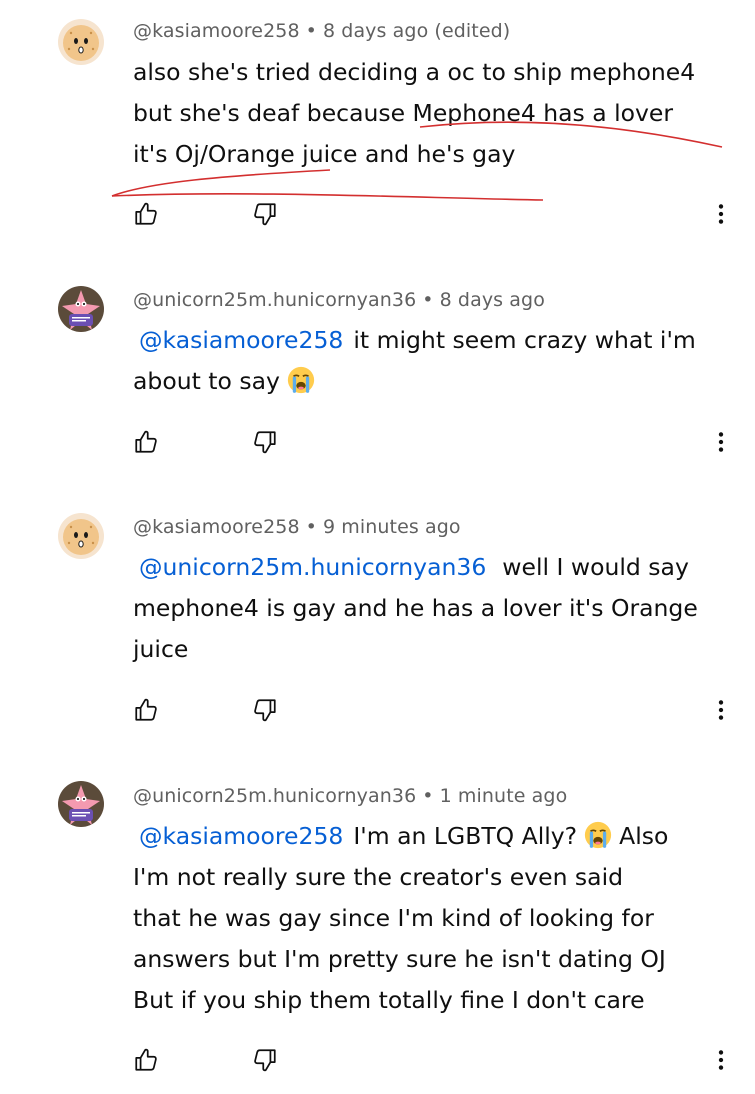 The image size is (755, 1094). I want to click on comment-meta: @unicorn25m.hunicornyan36 • 8 days ago, so click(339, 300).